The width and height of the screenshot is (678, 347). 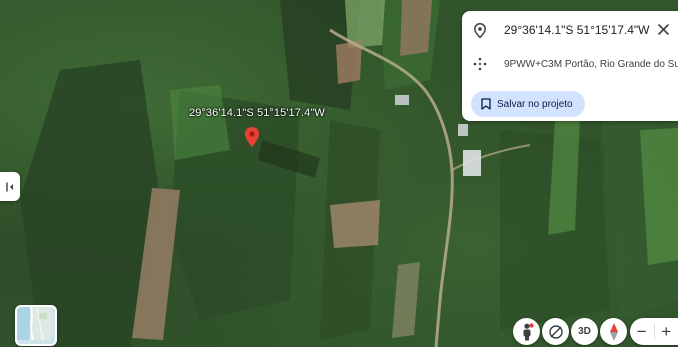 I want to click on collapse-panel-tab, so click(x=10, y=186).